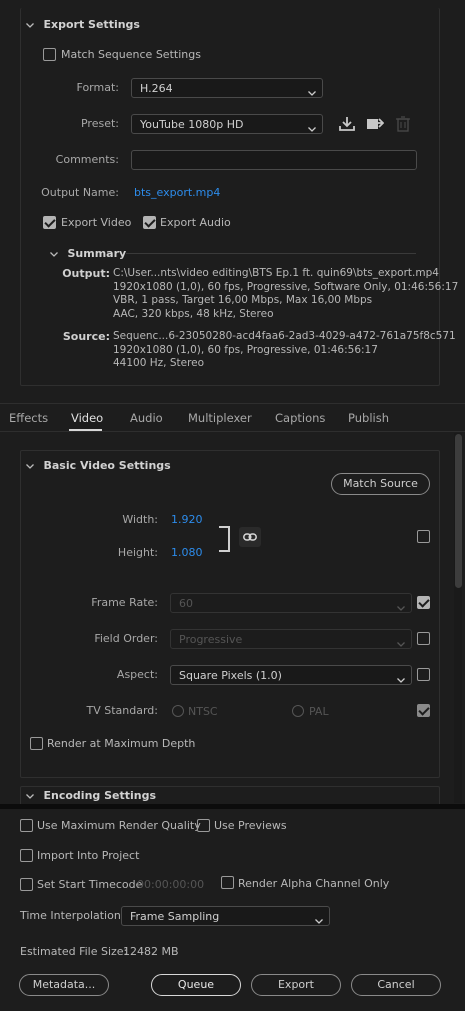  What do you see at coordinates (227, 88) in the screenshot?
I see `format-dropdown: H.264` at bounding box center [227, 88].